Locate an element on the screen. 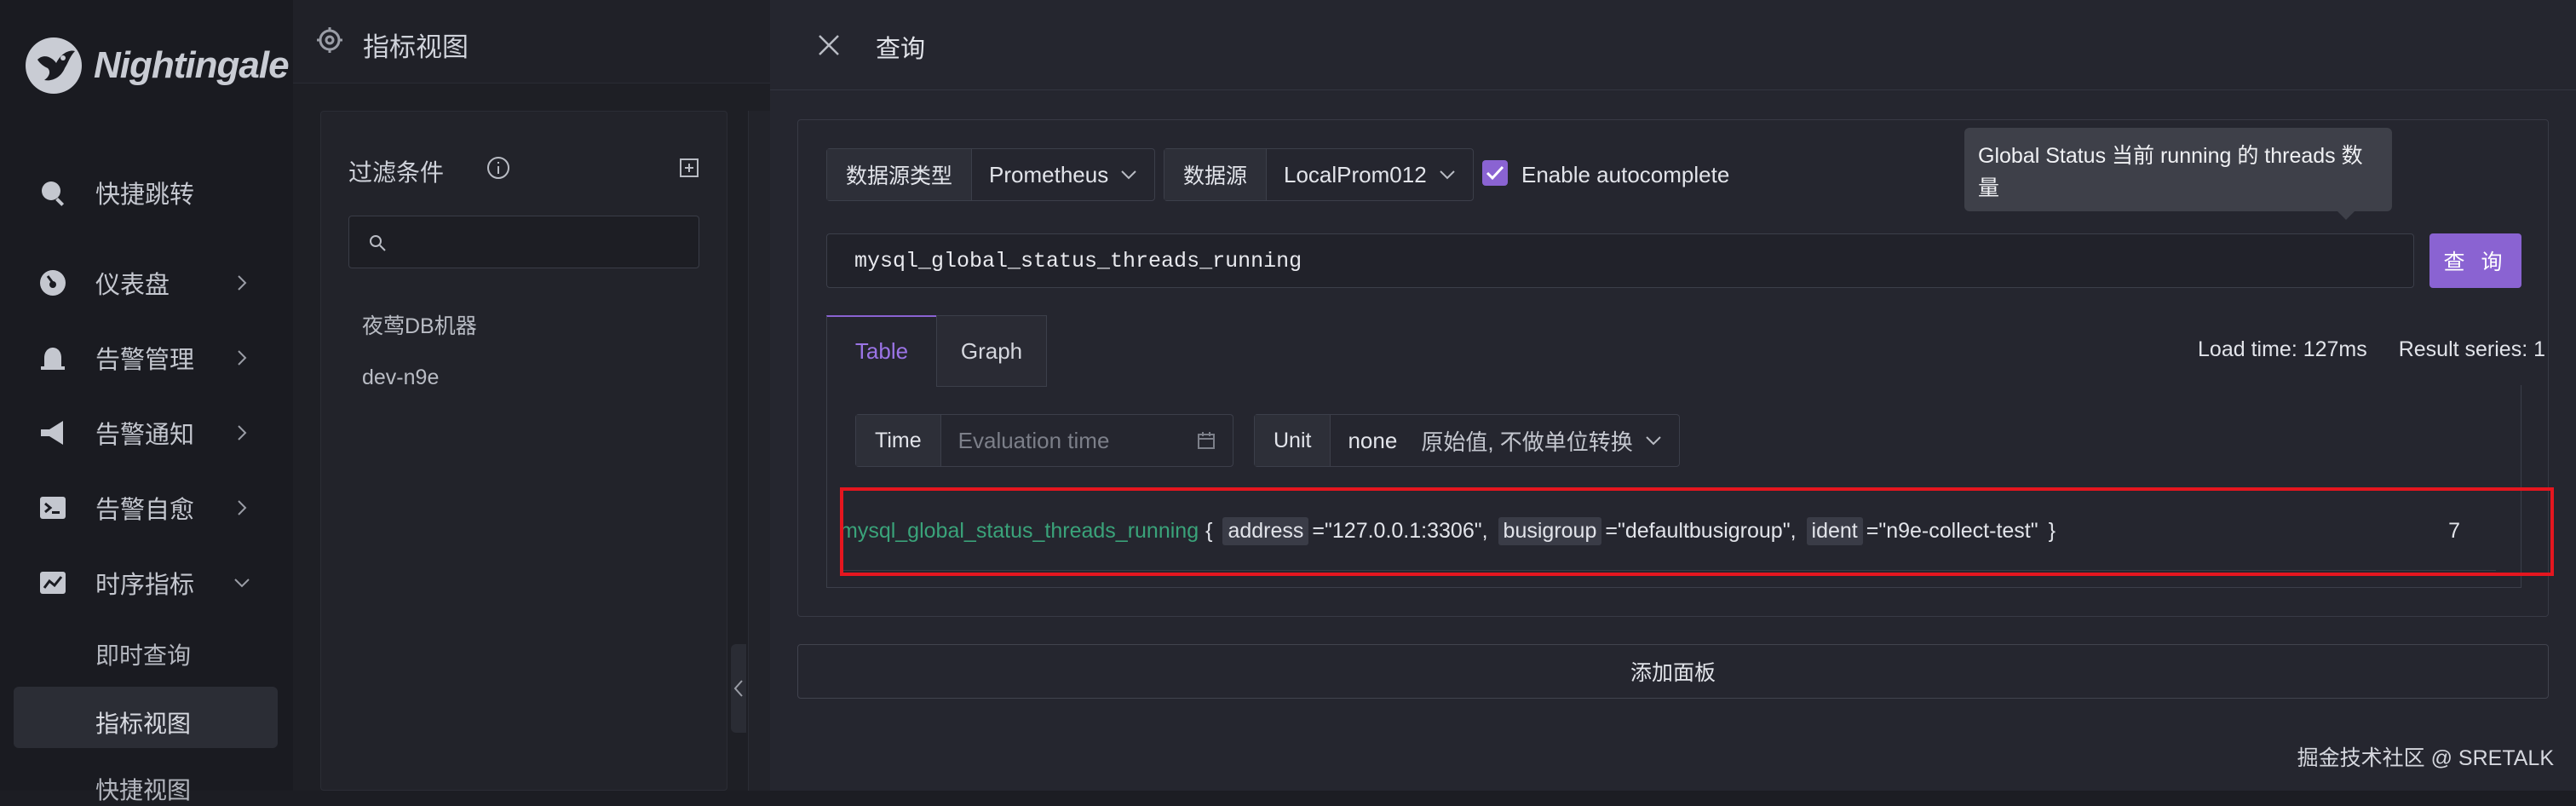 Image resolution: width=2576 pixels, height=806 pixels. nav-item-quick-jump: 快捷跳转 is located at coordinates (147, 192).